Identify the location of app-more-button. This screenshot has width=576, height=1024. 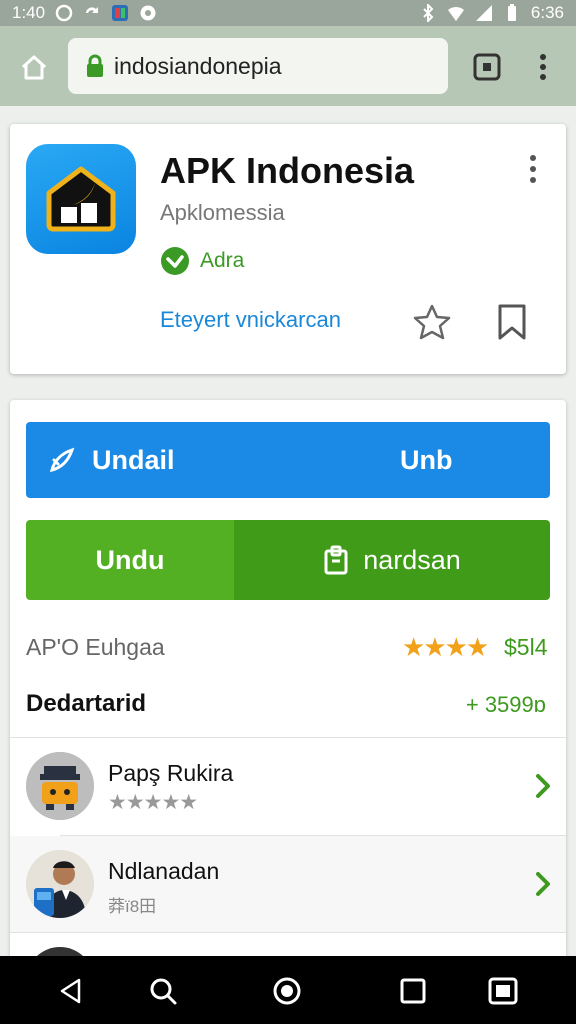
(533, 169).